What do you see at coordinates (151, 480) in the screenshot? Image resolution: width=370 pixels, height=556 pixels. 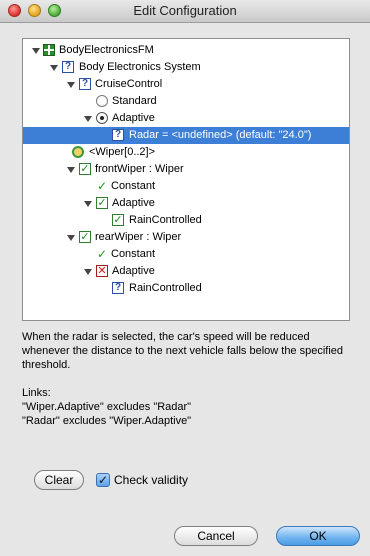 I see `check-validity-label: Check validity` at bounding box center [151, 480].